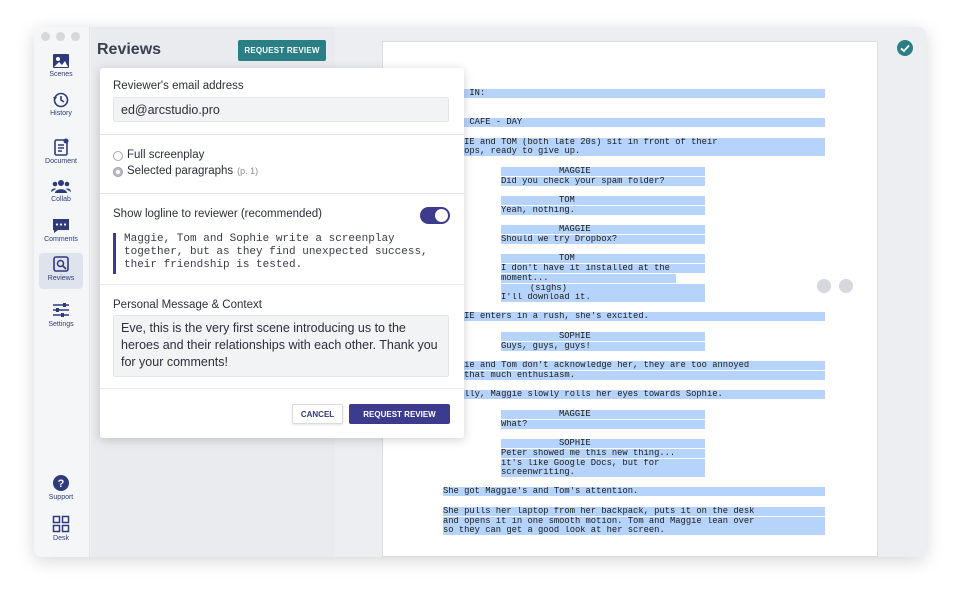 The width and height of the screenshot is (960, 597). Describe the element at coordinates (905, 48) in the screenshot. I see `checkmark-icon` at that location.